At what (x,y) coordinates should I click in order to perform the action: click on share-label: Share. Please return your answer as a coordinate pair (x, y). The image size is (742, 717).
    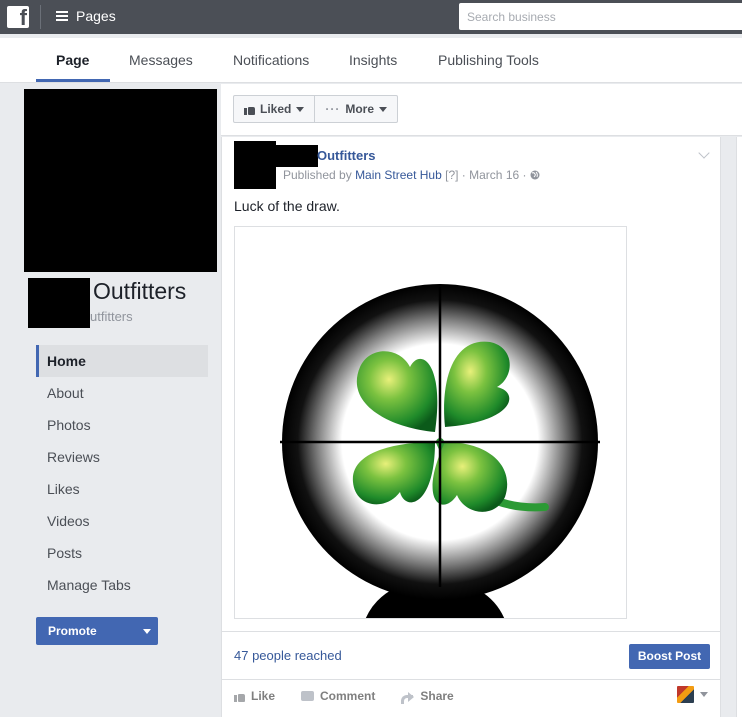
    Looking at the image, I should click on (437, 696).